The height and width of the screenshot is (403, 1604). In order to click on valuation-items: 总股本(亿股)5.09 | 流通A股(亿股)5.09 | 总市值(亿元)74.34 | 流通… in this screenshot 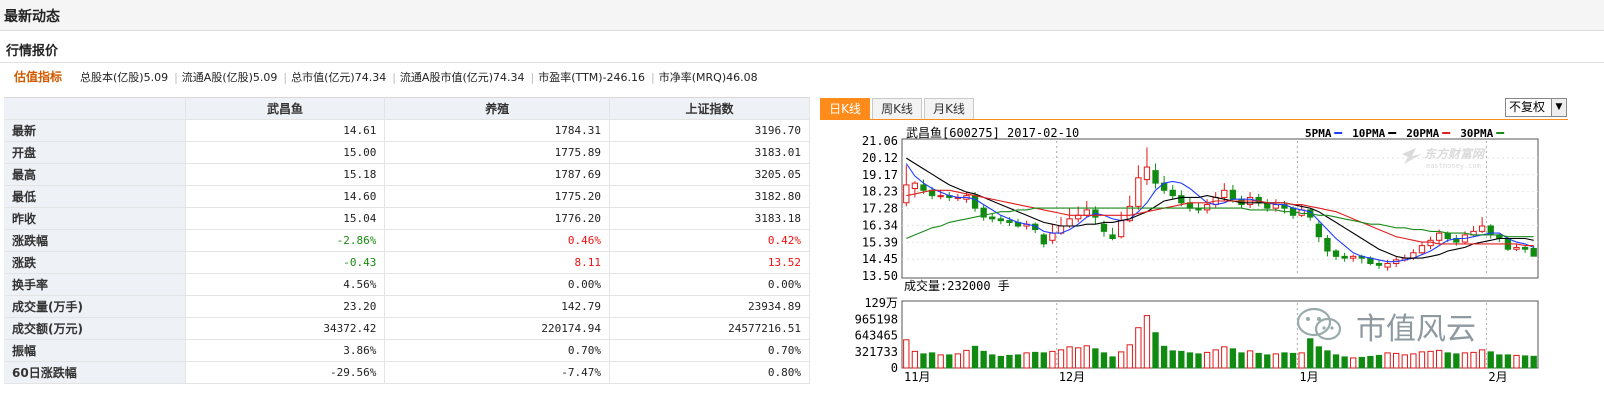, I will do `click(422, 77)`.